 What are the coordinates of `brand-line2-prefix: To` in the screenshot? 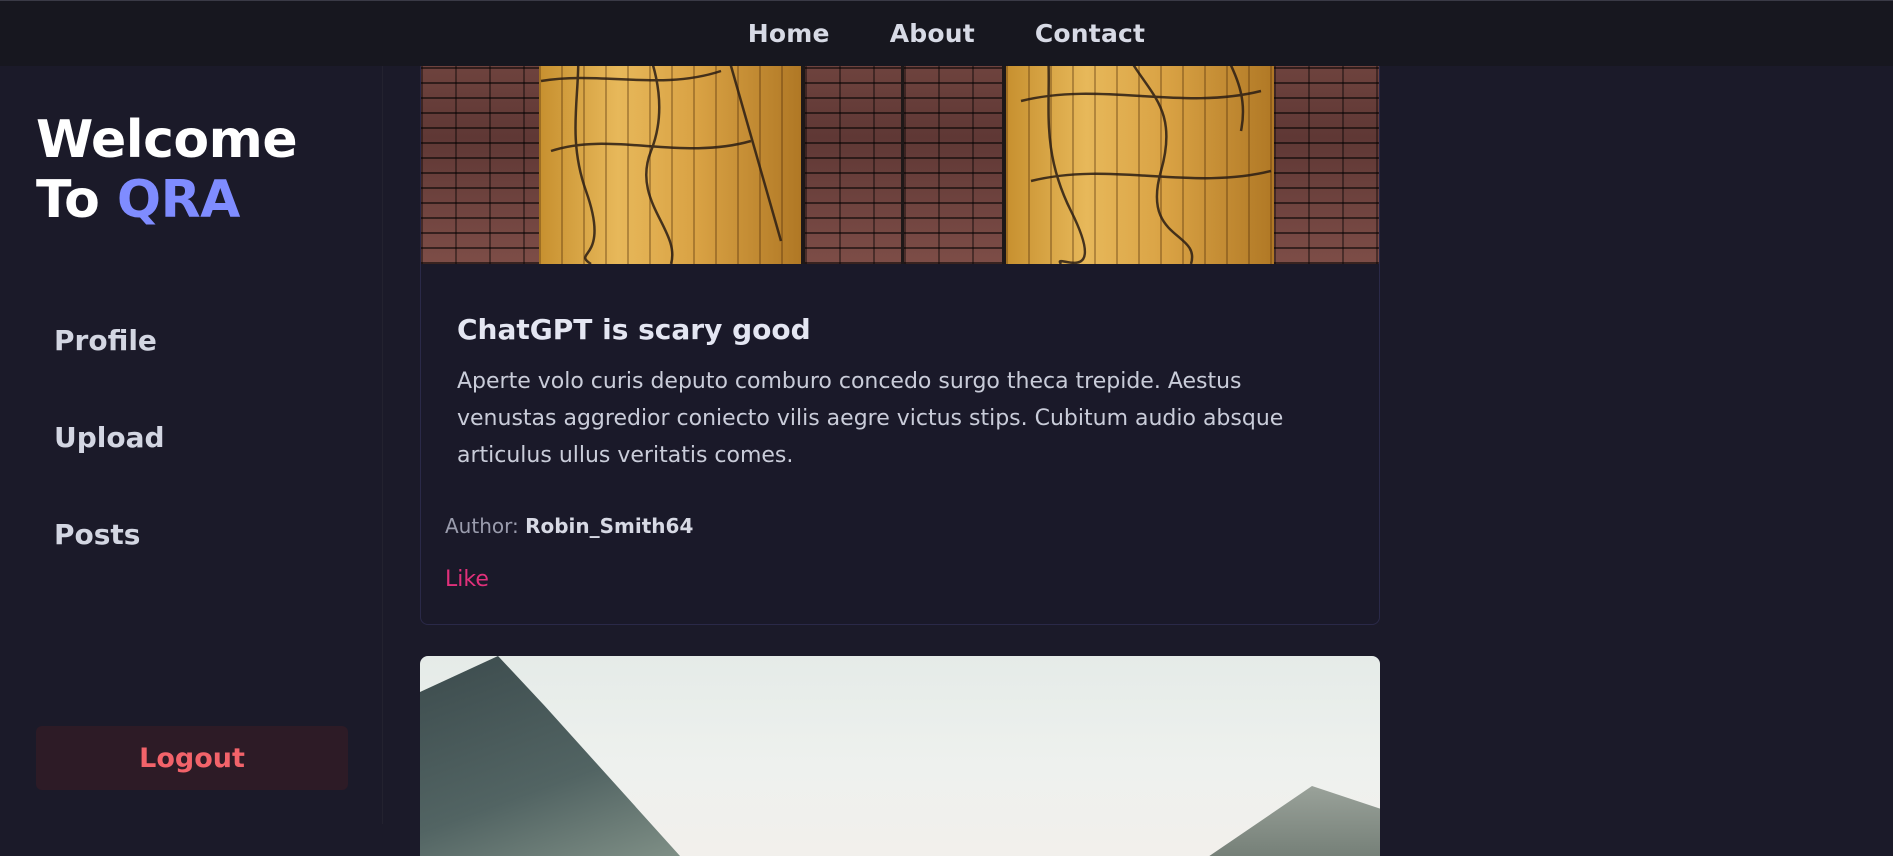 It's located at (76, 200).